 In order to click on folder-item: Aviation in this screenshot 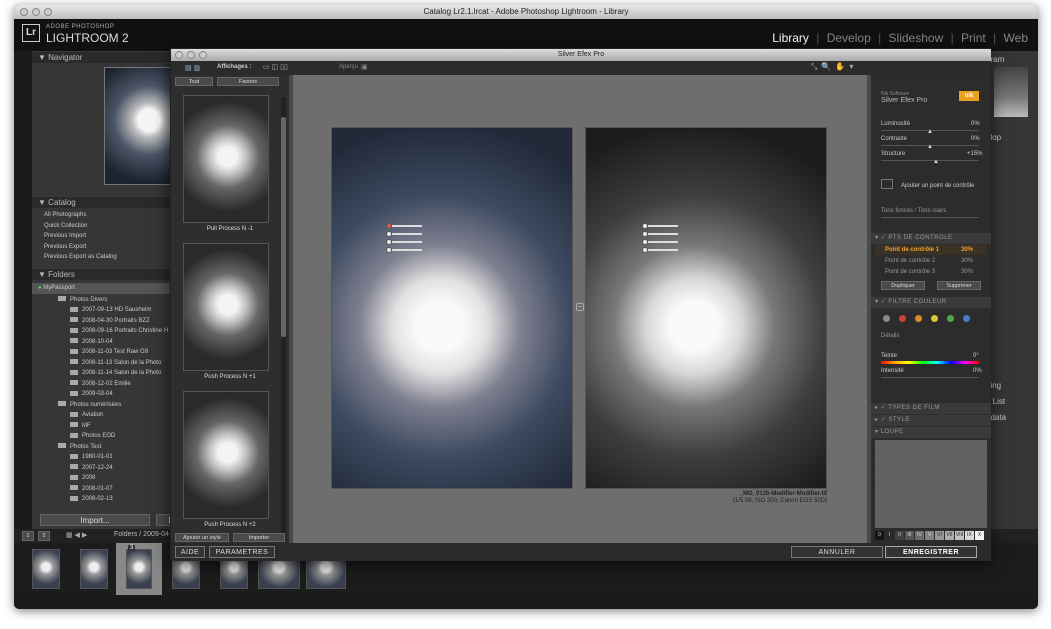, I will do `click(111, 415)`.